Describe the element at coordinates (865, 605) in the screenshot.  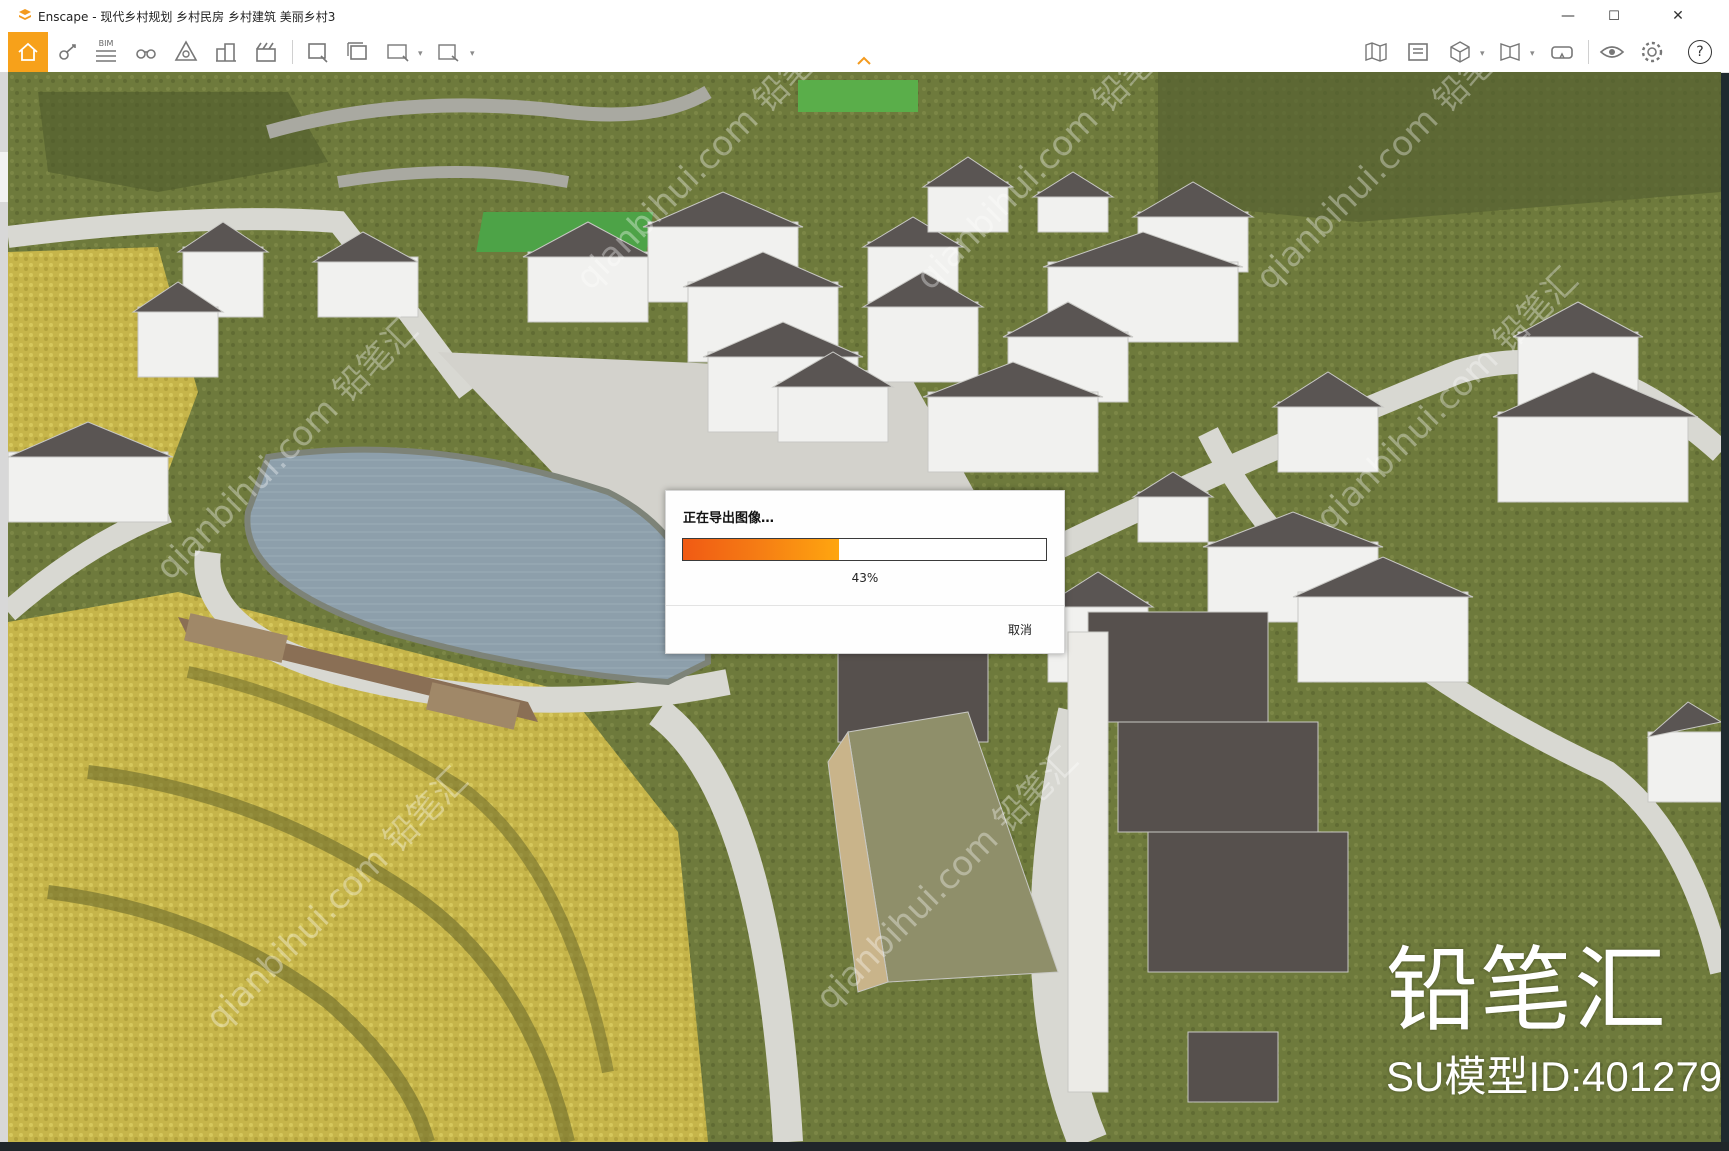
I see `dialog-divider` at that location.